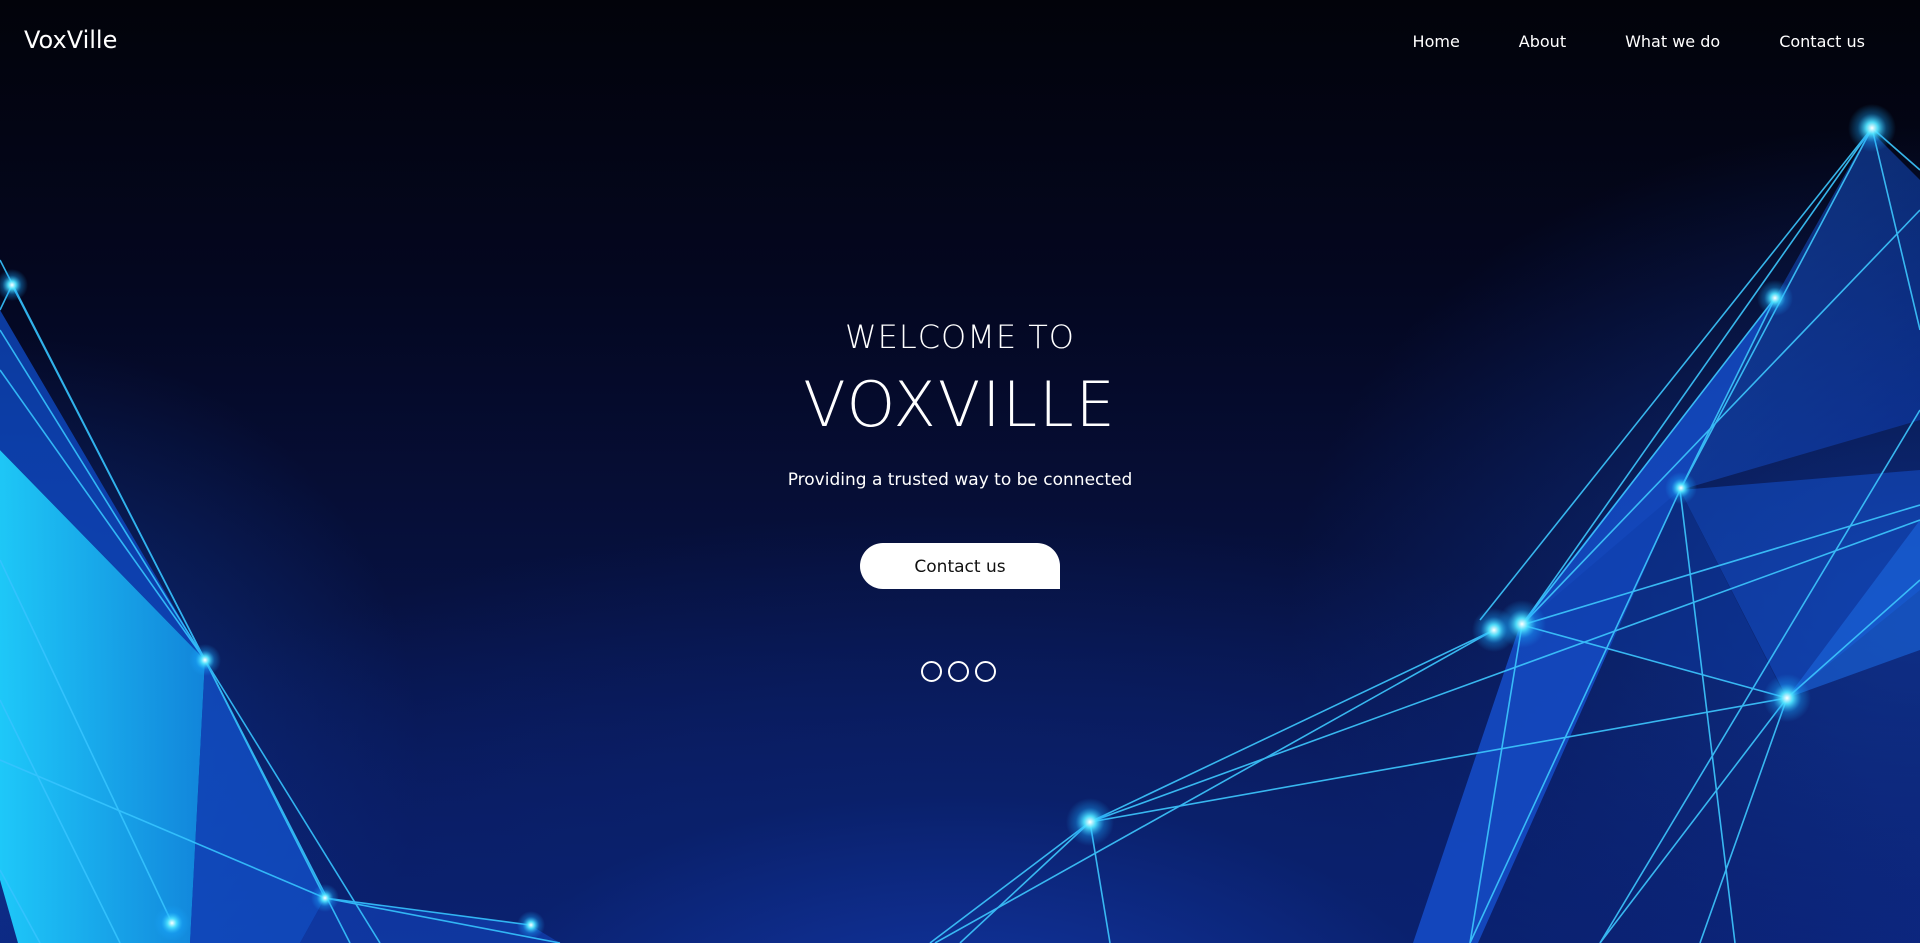 The height and width of the screenshot is (943, 1920). What do you see at coordinates (1542, 41) in the screenshot?
I see `nav-about-link: About` at bounding box center [1542, 41].